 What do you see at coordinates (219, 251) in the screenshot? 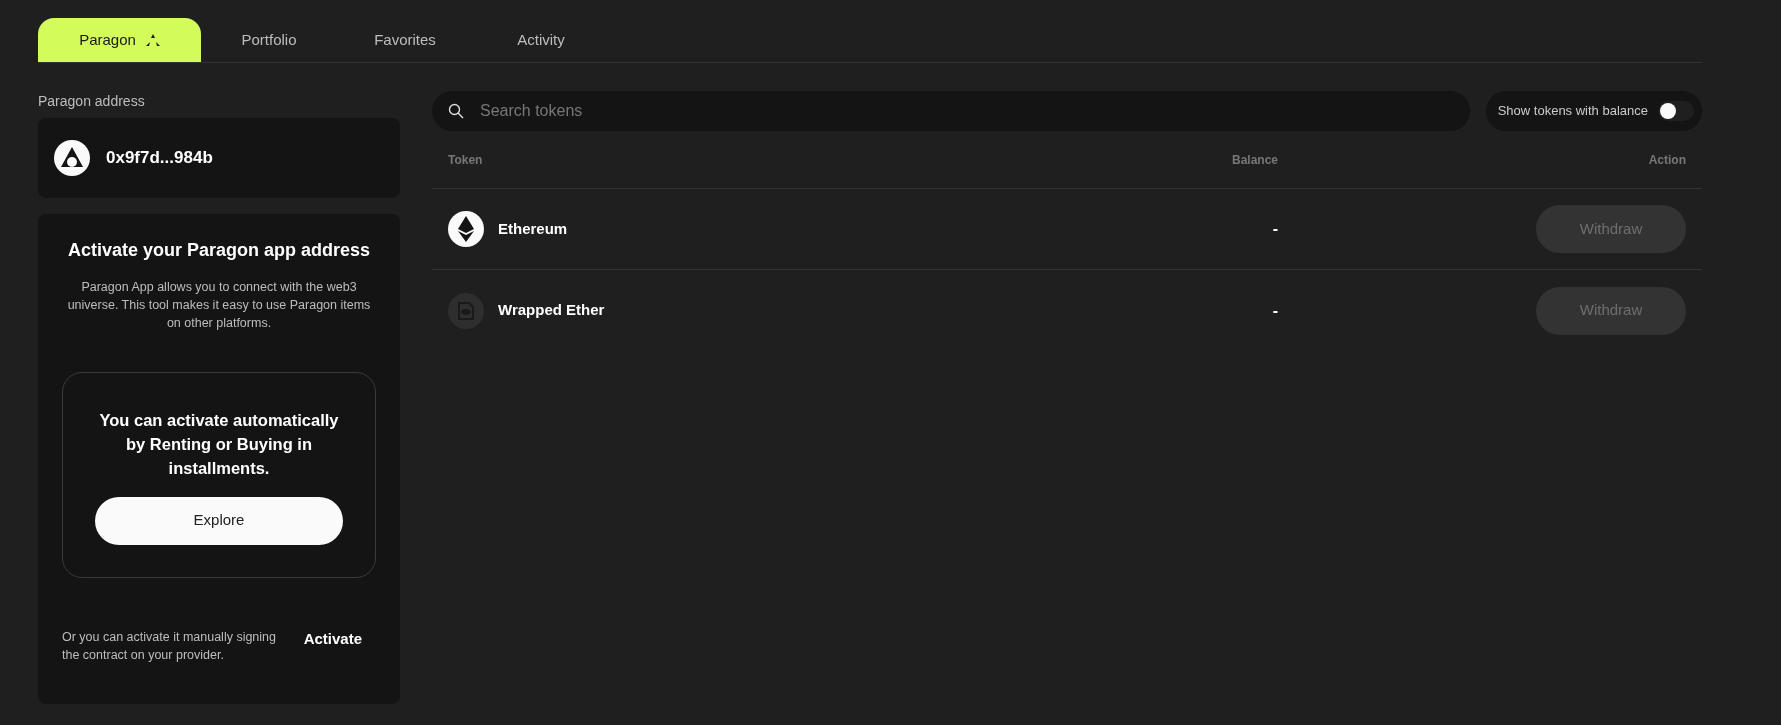
I see `card-title: Activate your Paragon app address` at bounding box center [219, 251].